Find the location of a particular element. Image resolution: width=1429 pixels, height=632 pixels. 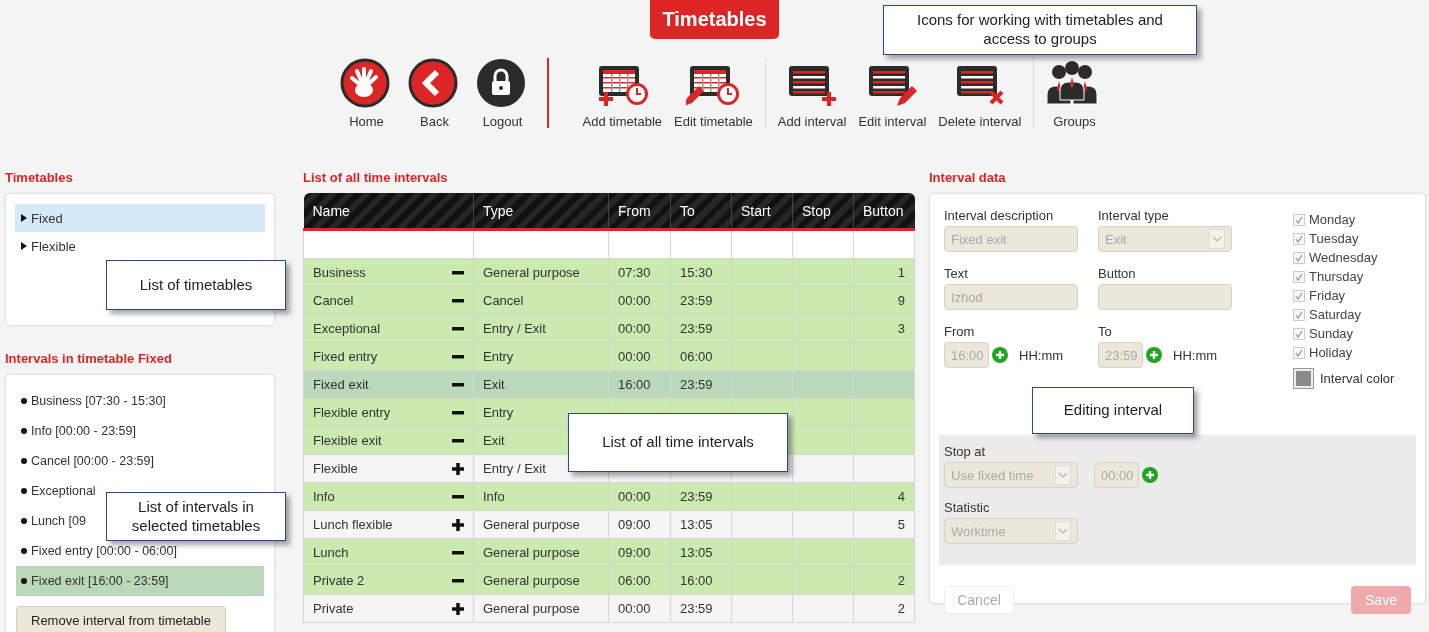

checkbox-label: Thursday is located at coordinates (1336, 276).